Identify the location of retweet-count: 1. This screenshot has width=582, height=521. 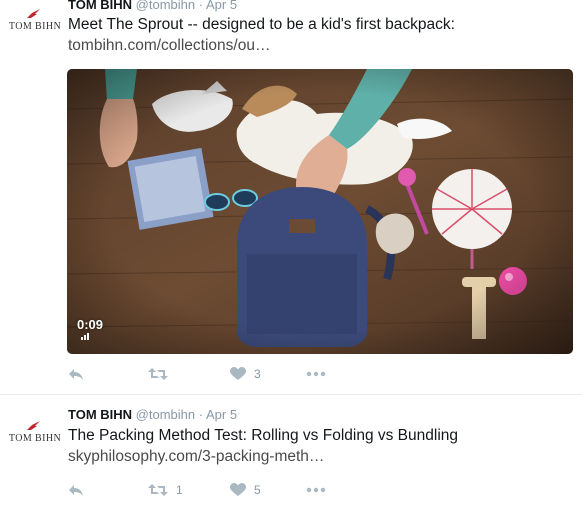
(179, 490).